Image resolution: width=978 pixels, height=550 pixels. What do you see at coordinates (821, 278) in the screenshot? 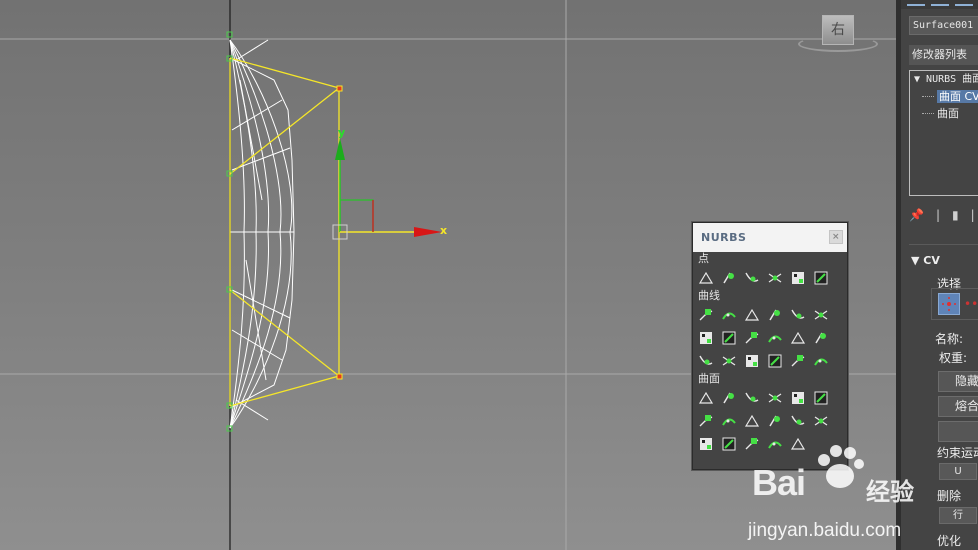
I see `surface-curve-point-icon` at bounding box center [821, 278].